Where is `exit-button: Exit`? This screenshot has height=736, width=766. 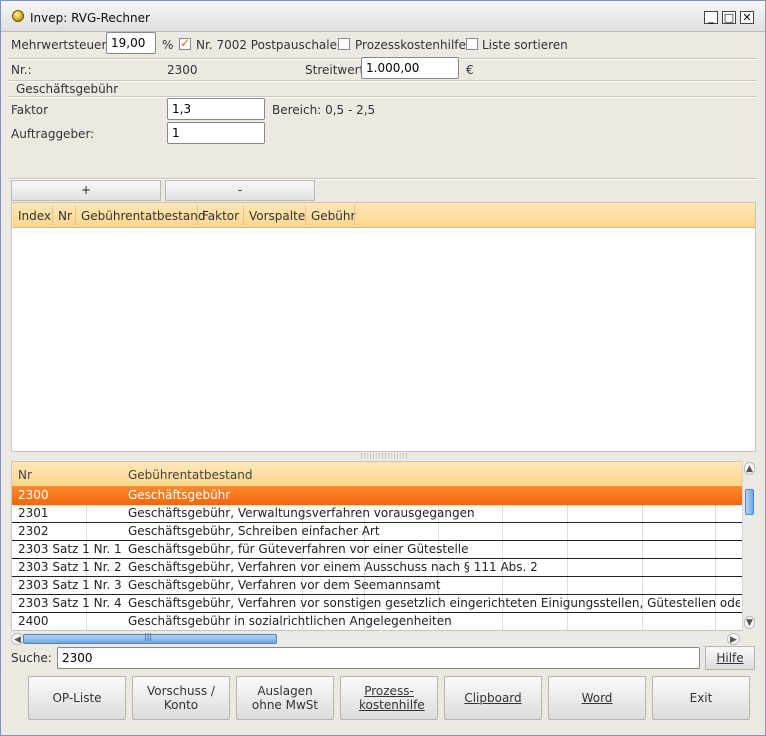
exit-button: Exit is located at coordinates (701, 698).